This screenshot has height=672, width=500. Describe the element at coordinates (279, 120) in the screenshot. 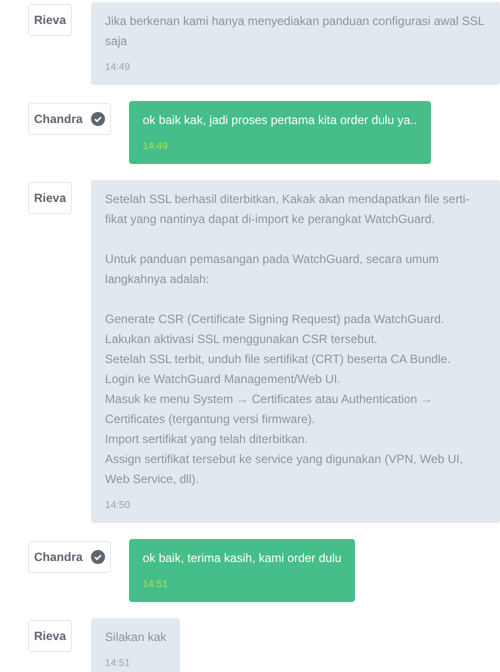

I see `message-text: ok baik kak, jadi proses pertama kita order dulu ya..` at that location.